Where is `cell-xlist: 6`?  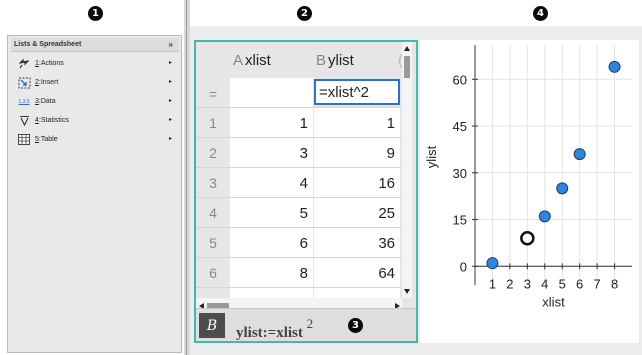
cell-xlist: 6 is located at coordinates (271, 243).